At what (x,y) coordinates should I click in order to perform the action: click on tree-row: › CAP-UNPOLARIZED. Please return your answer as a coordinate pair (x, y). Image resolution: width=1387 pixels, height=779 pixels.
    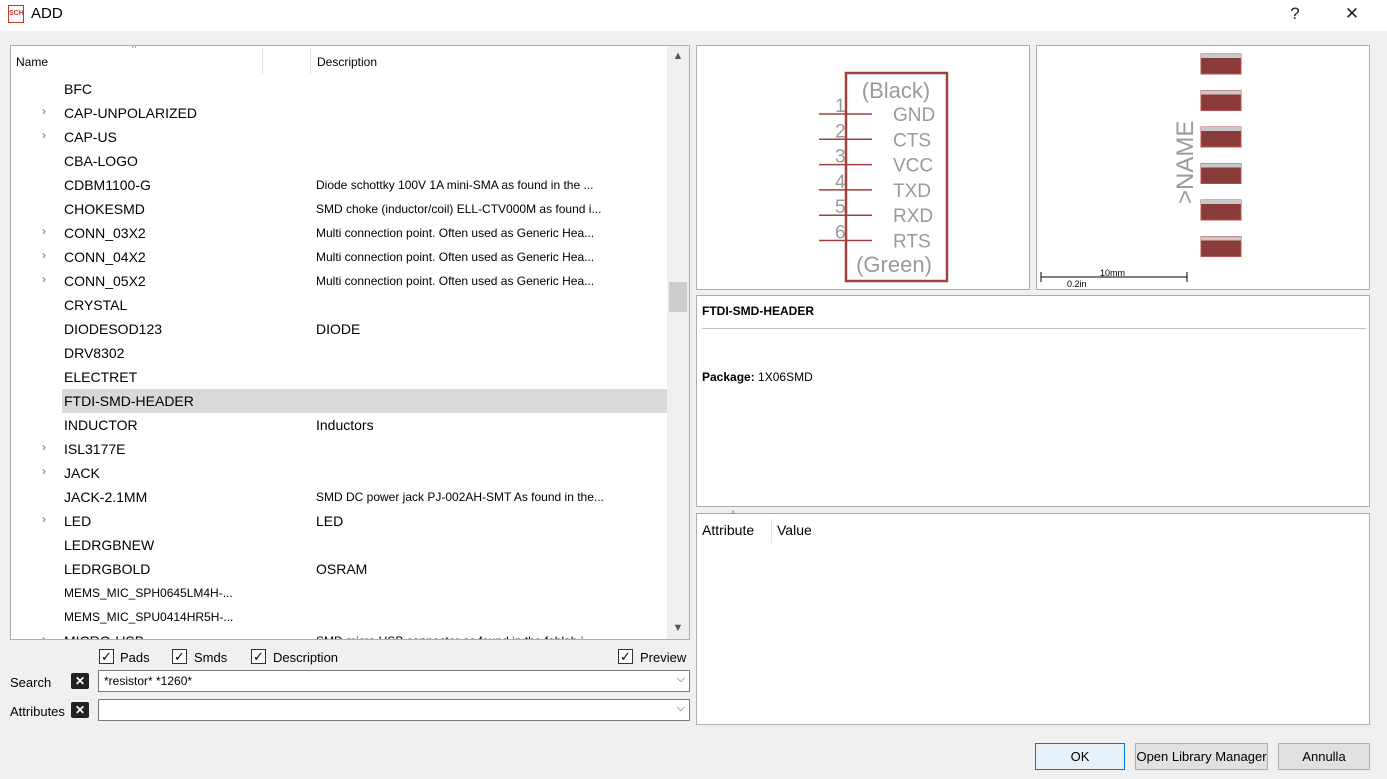
    Looking at the image, I should click on (339, 113).